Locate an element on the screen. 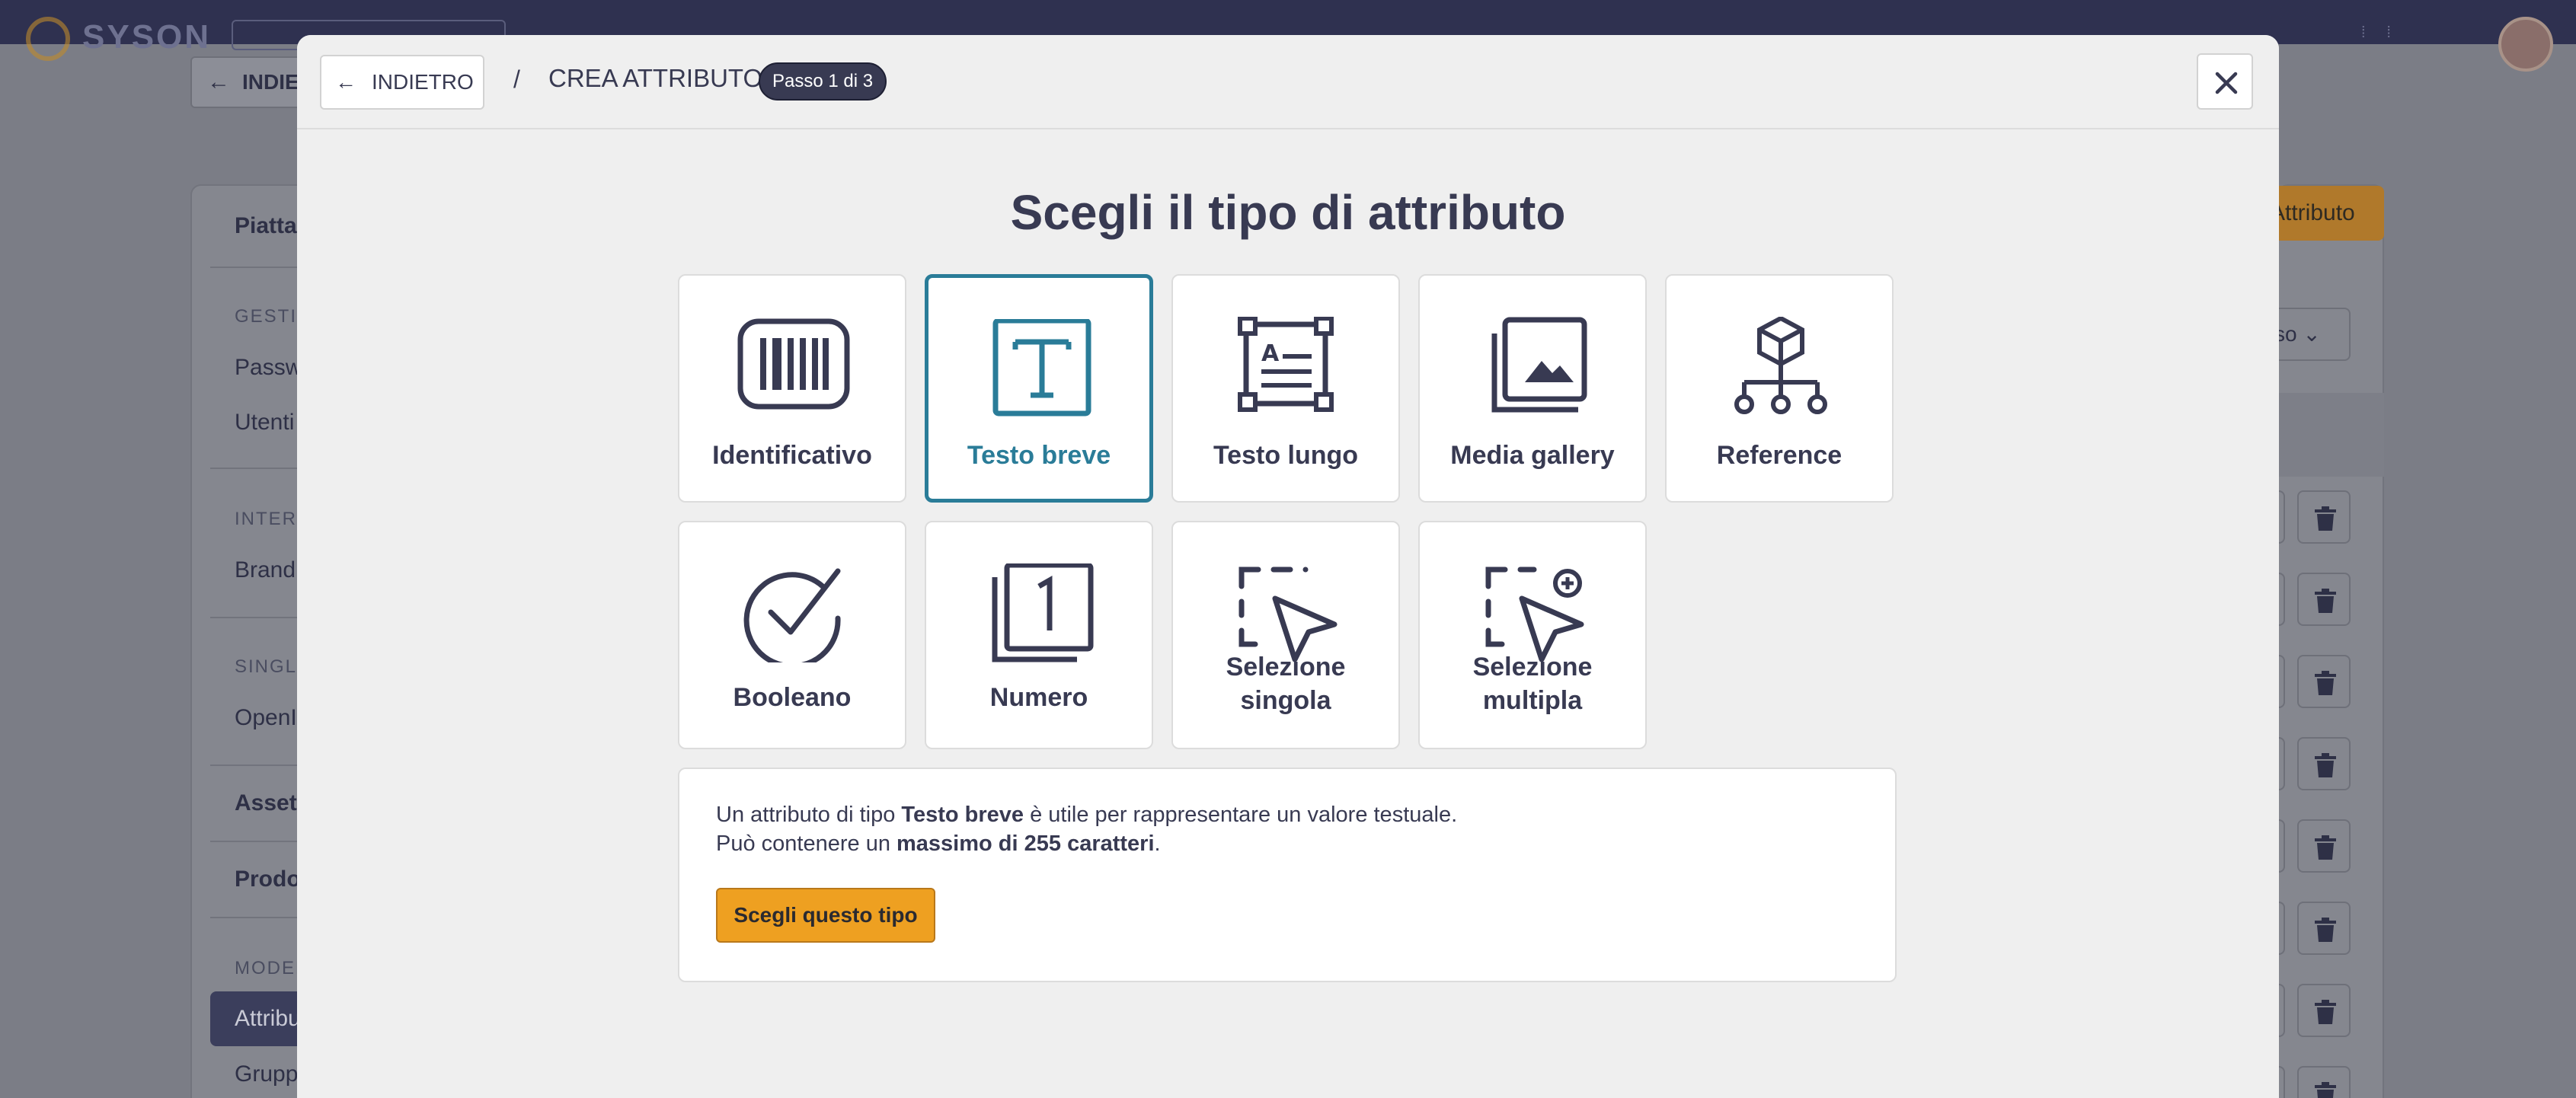 The height and width of the screenshot is (1098, 2576). logo-text: SYSON is located at coordinates (147, 37).